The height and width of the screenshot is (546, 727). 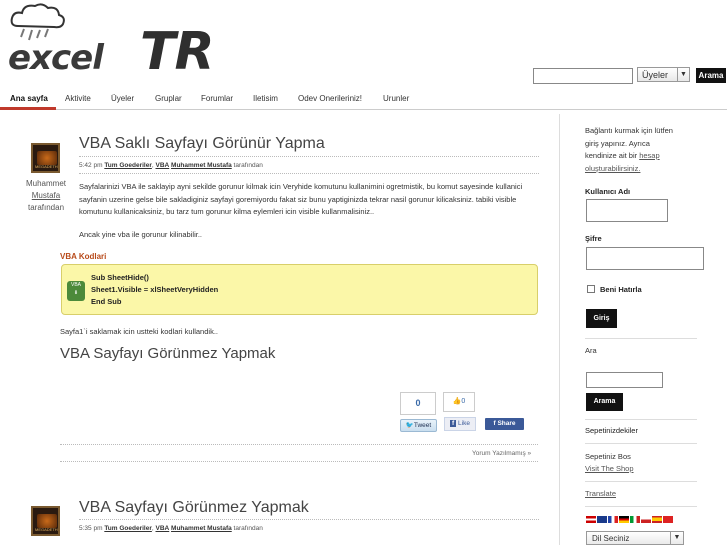 I want to click on code-line: End Sub, so click(x=106, y=301).